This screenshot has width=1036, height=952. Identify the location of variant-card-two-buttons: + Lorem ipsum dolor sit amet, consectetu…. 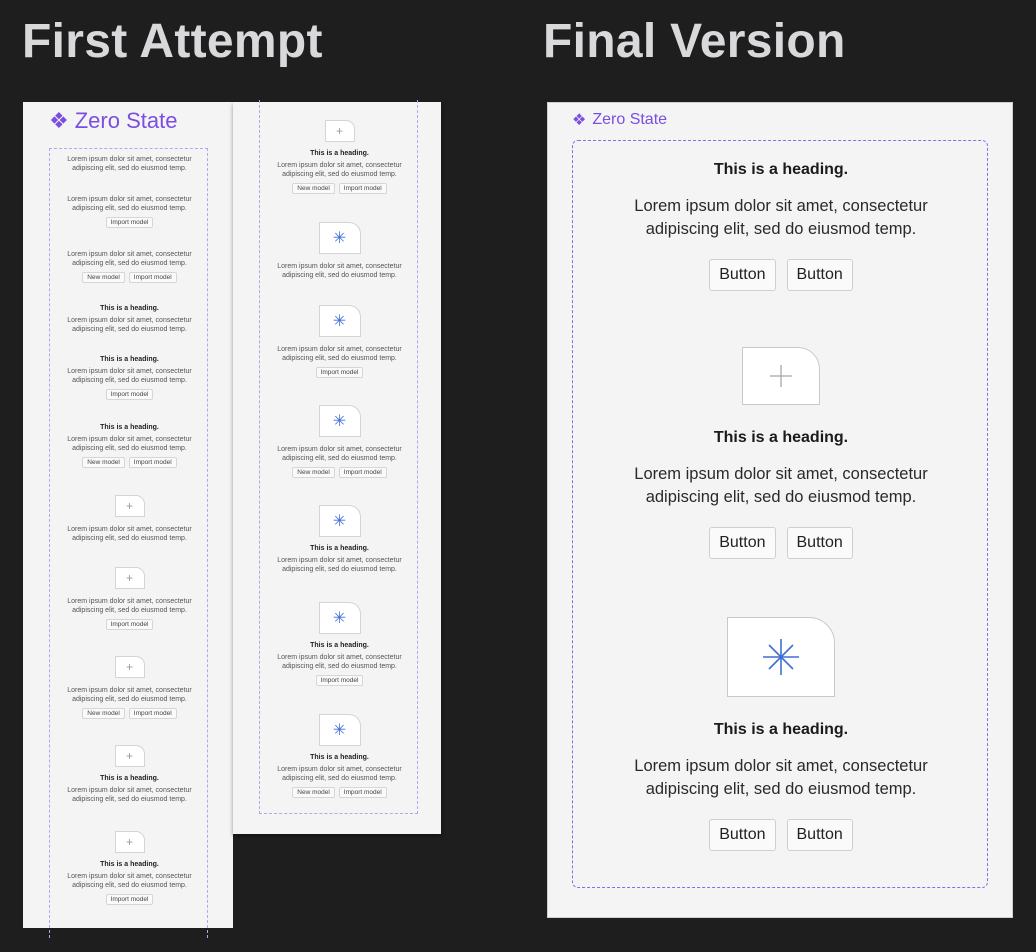
(129, 687).